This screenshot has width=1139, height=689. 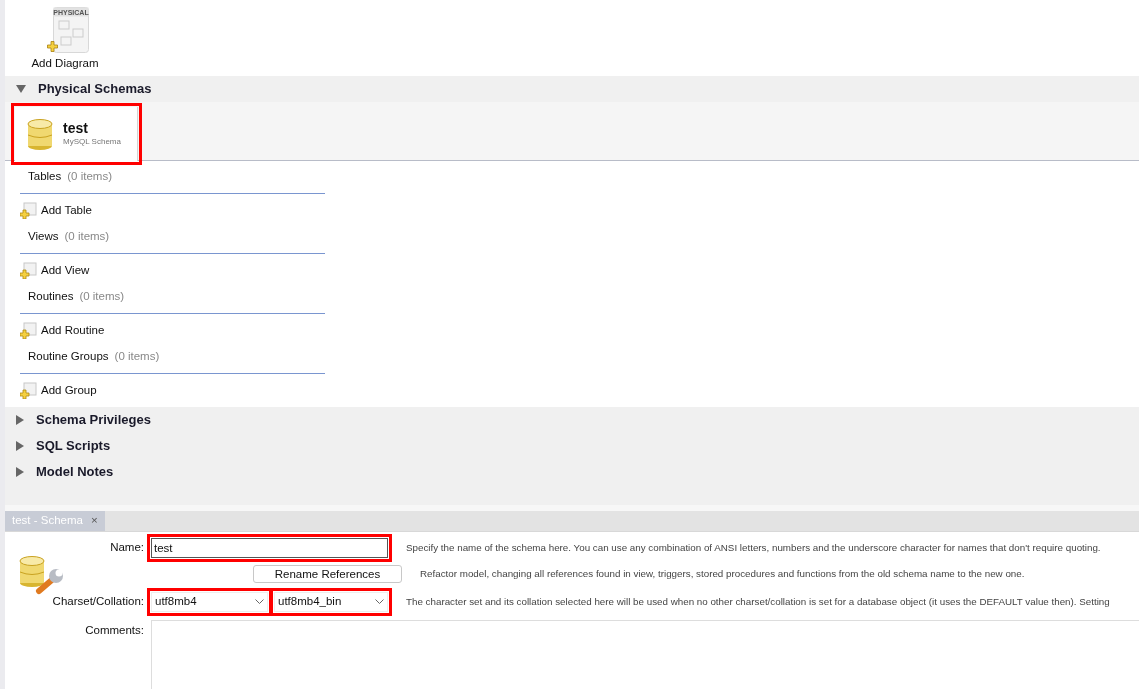 What do you see at coordinates (76, 128) in the screenshot?
I see `schema-name: test` at bounding box center [76, 128].